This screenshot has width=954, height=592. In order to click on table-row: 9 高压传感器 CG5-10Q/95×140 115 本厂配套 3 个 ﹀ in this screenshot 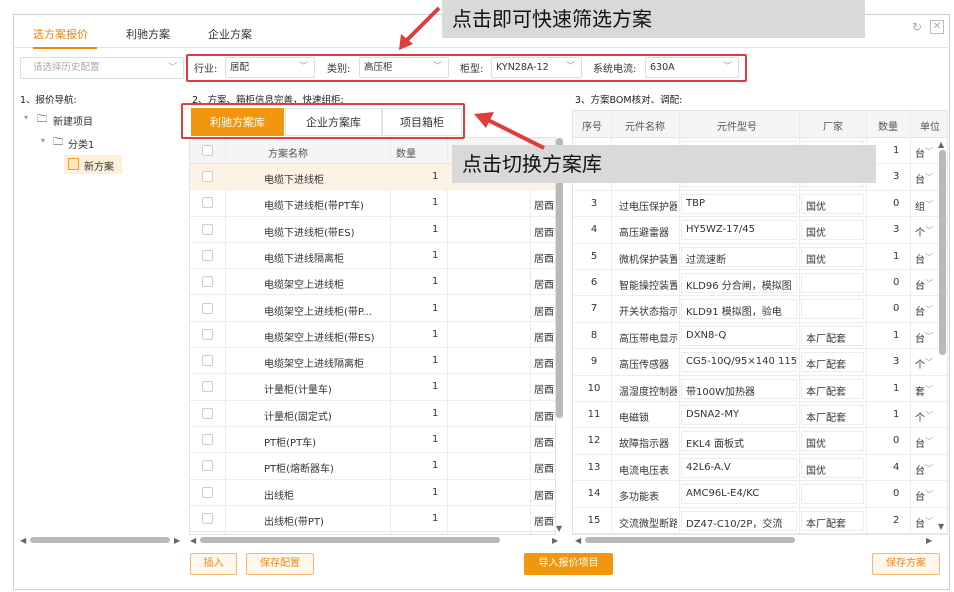, I will do `click(760, 362)`.